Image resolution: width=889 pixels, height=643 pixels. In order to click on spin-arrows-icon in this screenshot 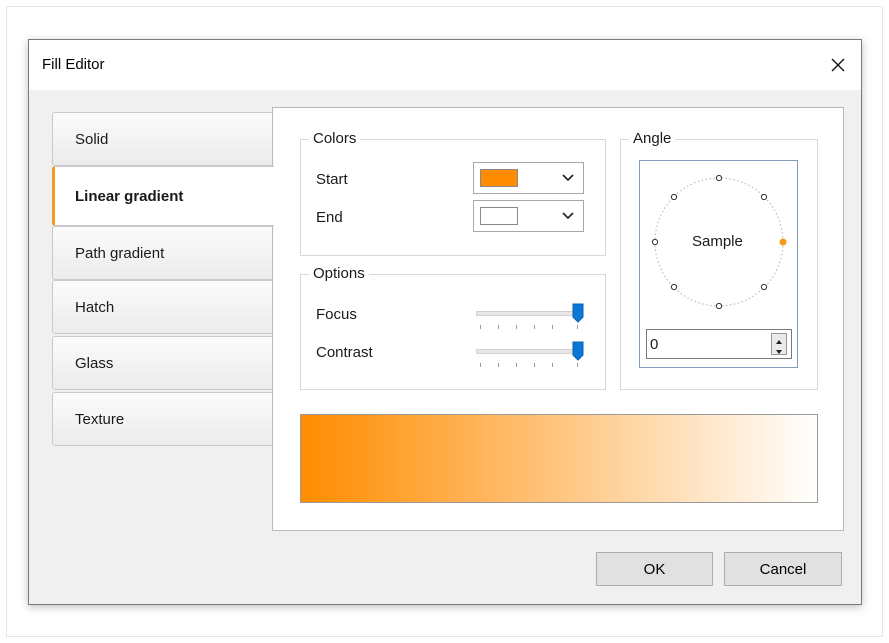, I will do `click(779, 344)`.